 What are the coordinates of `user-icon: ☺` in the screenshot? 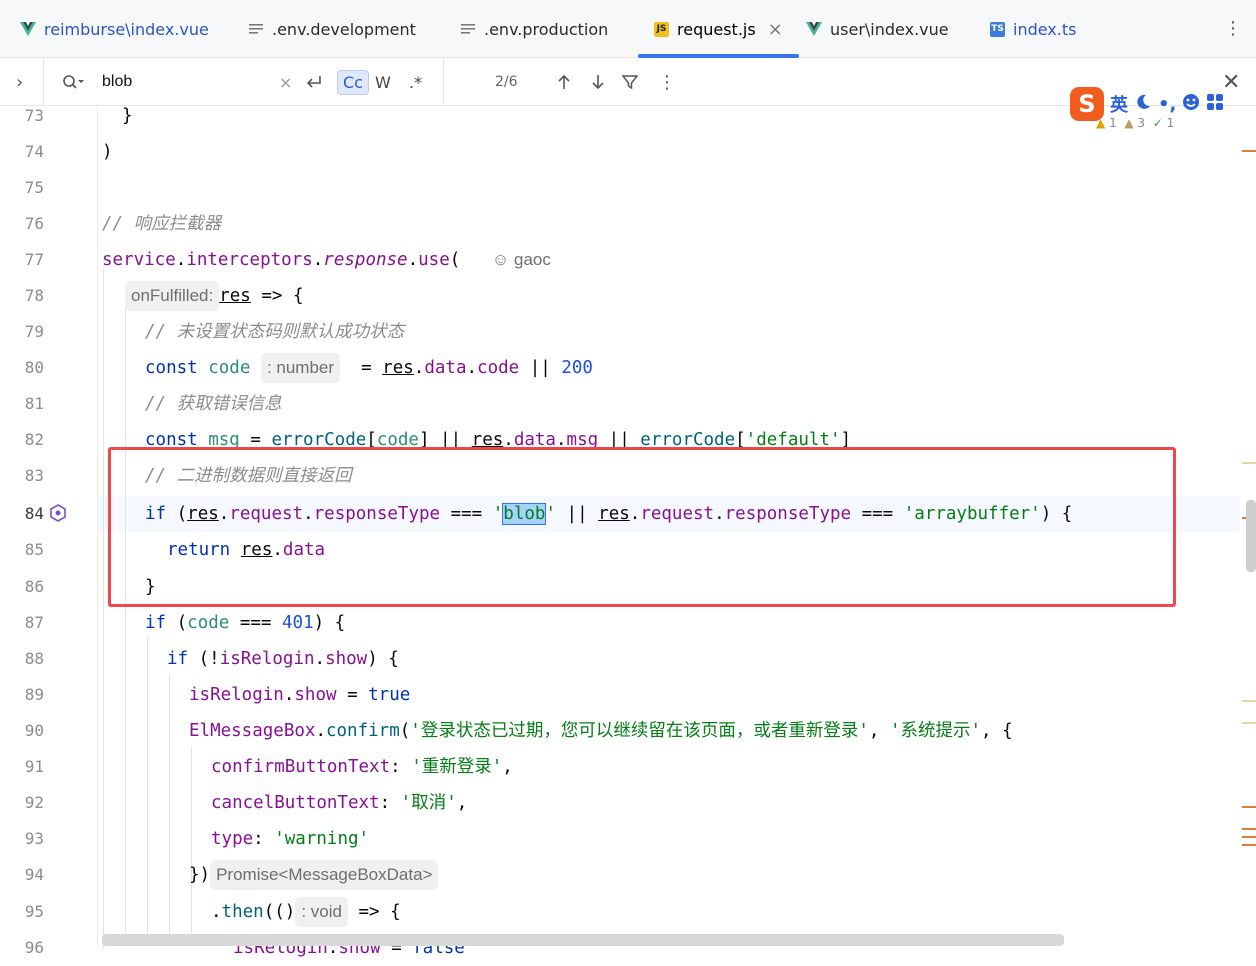 It's located at (500, 259).